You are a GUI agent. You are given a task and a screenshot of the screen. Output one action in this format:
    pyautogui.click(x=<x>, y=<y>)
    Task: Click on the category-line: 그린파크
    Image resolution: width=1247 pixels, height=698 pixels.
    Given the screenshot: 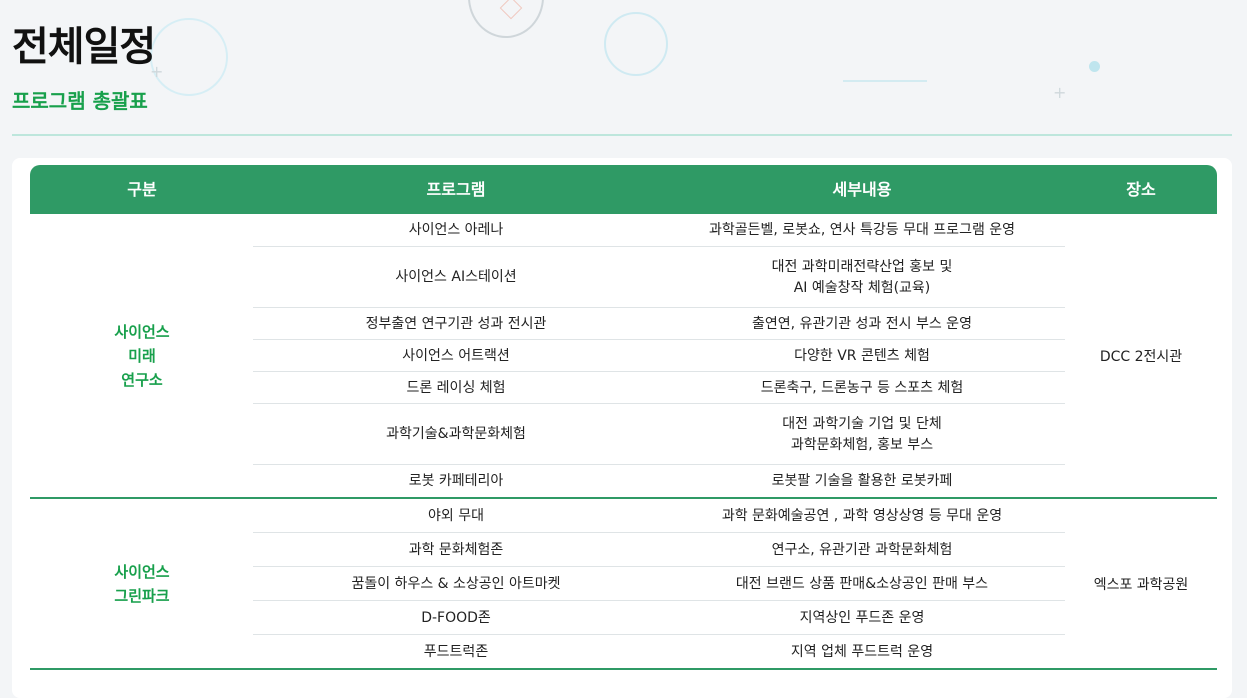 What is the action you would take?
    pyautogui.click(x=142, y=596)
    